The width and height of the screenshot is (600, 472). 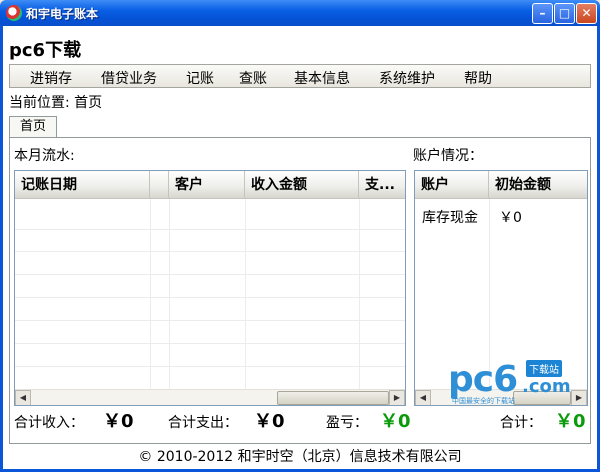 What do you see at coordinates (586, 13) in the screenshot?
I see `close-button: ✕` at bounding box center [586, 13].